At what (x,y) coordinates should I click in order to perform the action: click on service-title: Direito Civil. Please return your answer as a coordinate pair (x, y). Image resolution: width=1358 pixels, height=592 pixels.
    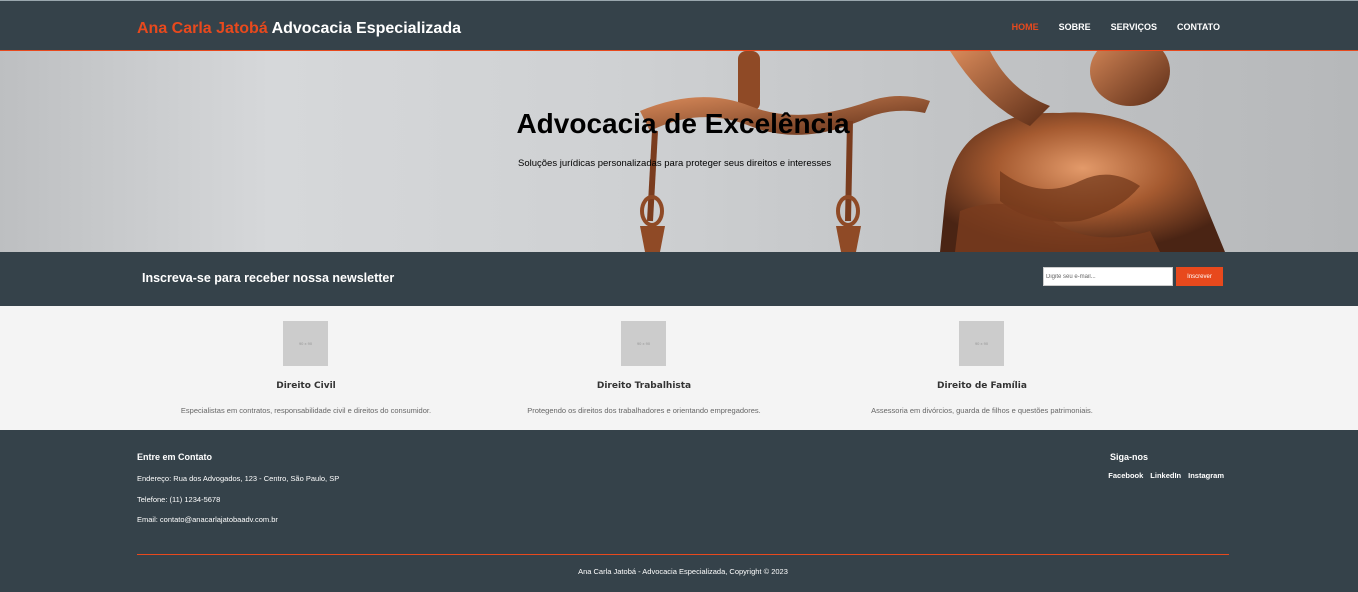
    Looking at the image, I should click on (306, 386).